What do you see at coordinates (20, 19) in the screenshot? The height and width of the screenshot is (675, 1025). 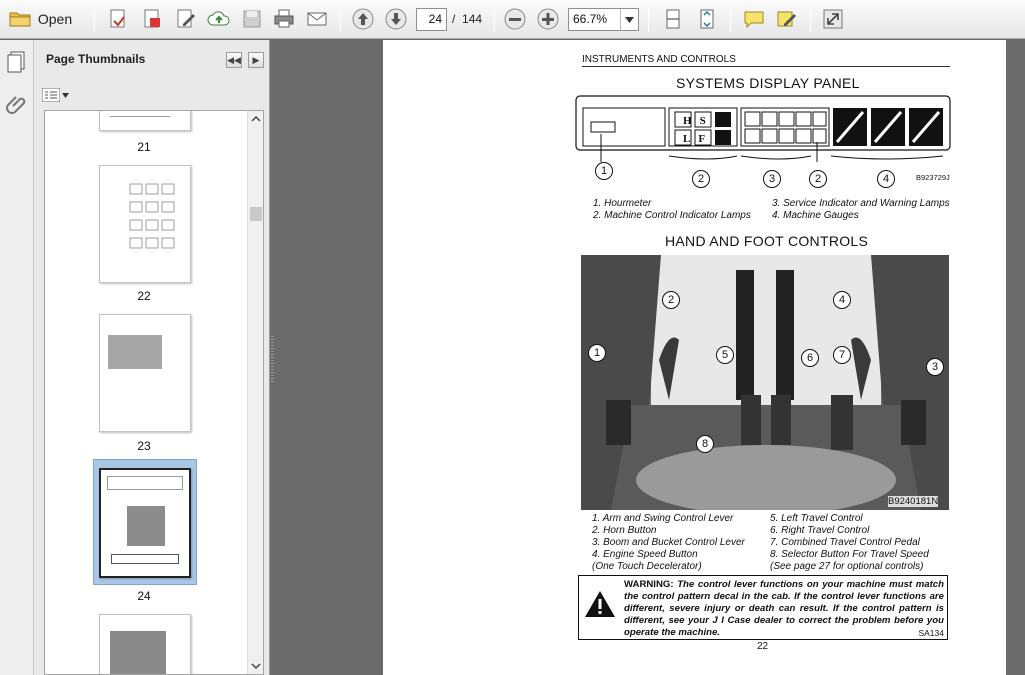 I see `folder-icon` at bounding box center [20, 19].